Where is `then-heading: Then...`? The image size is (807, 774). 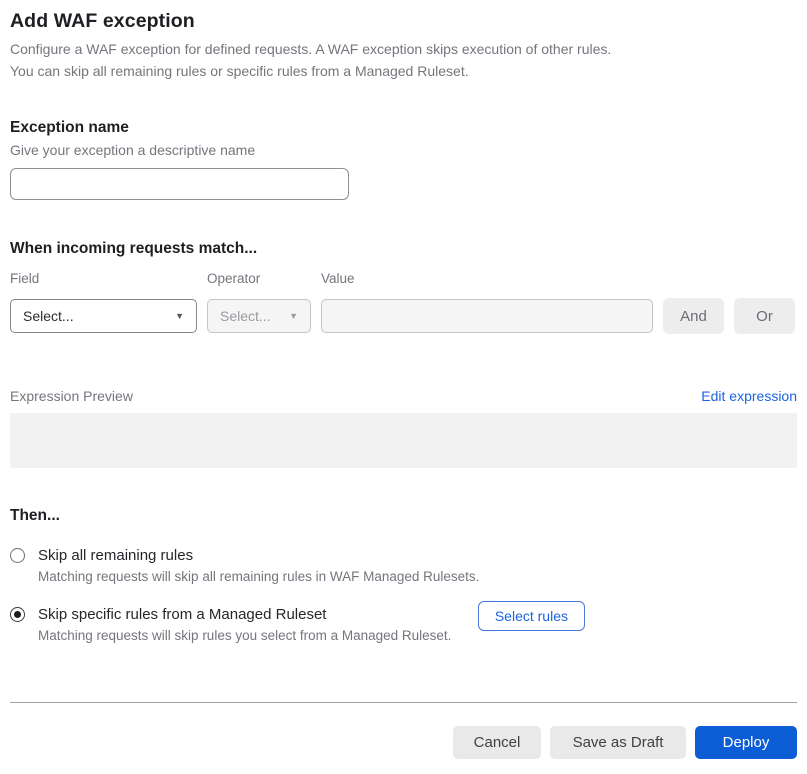
then-heading: Then... is located at coordinates (35, 515).